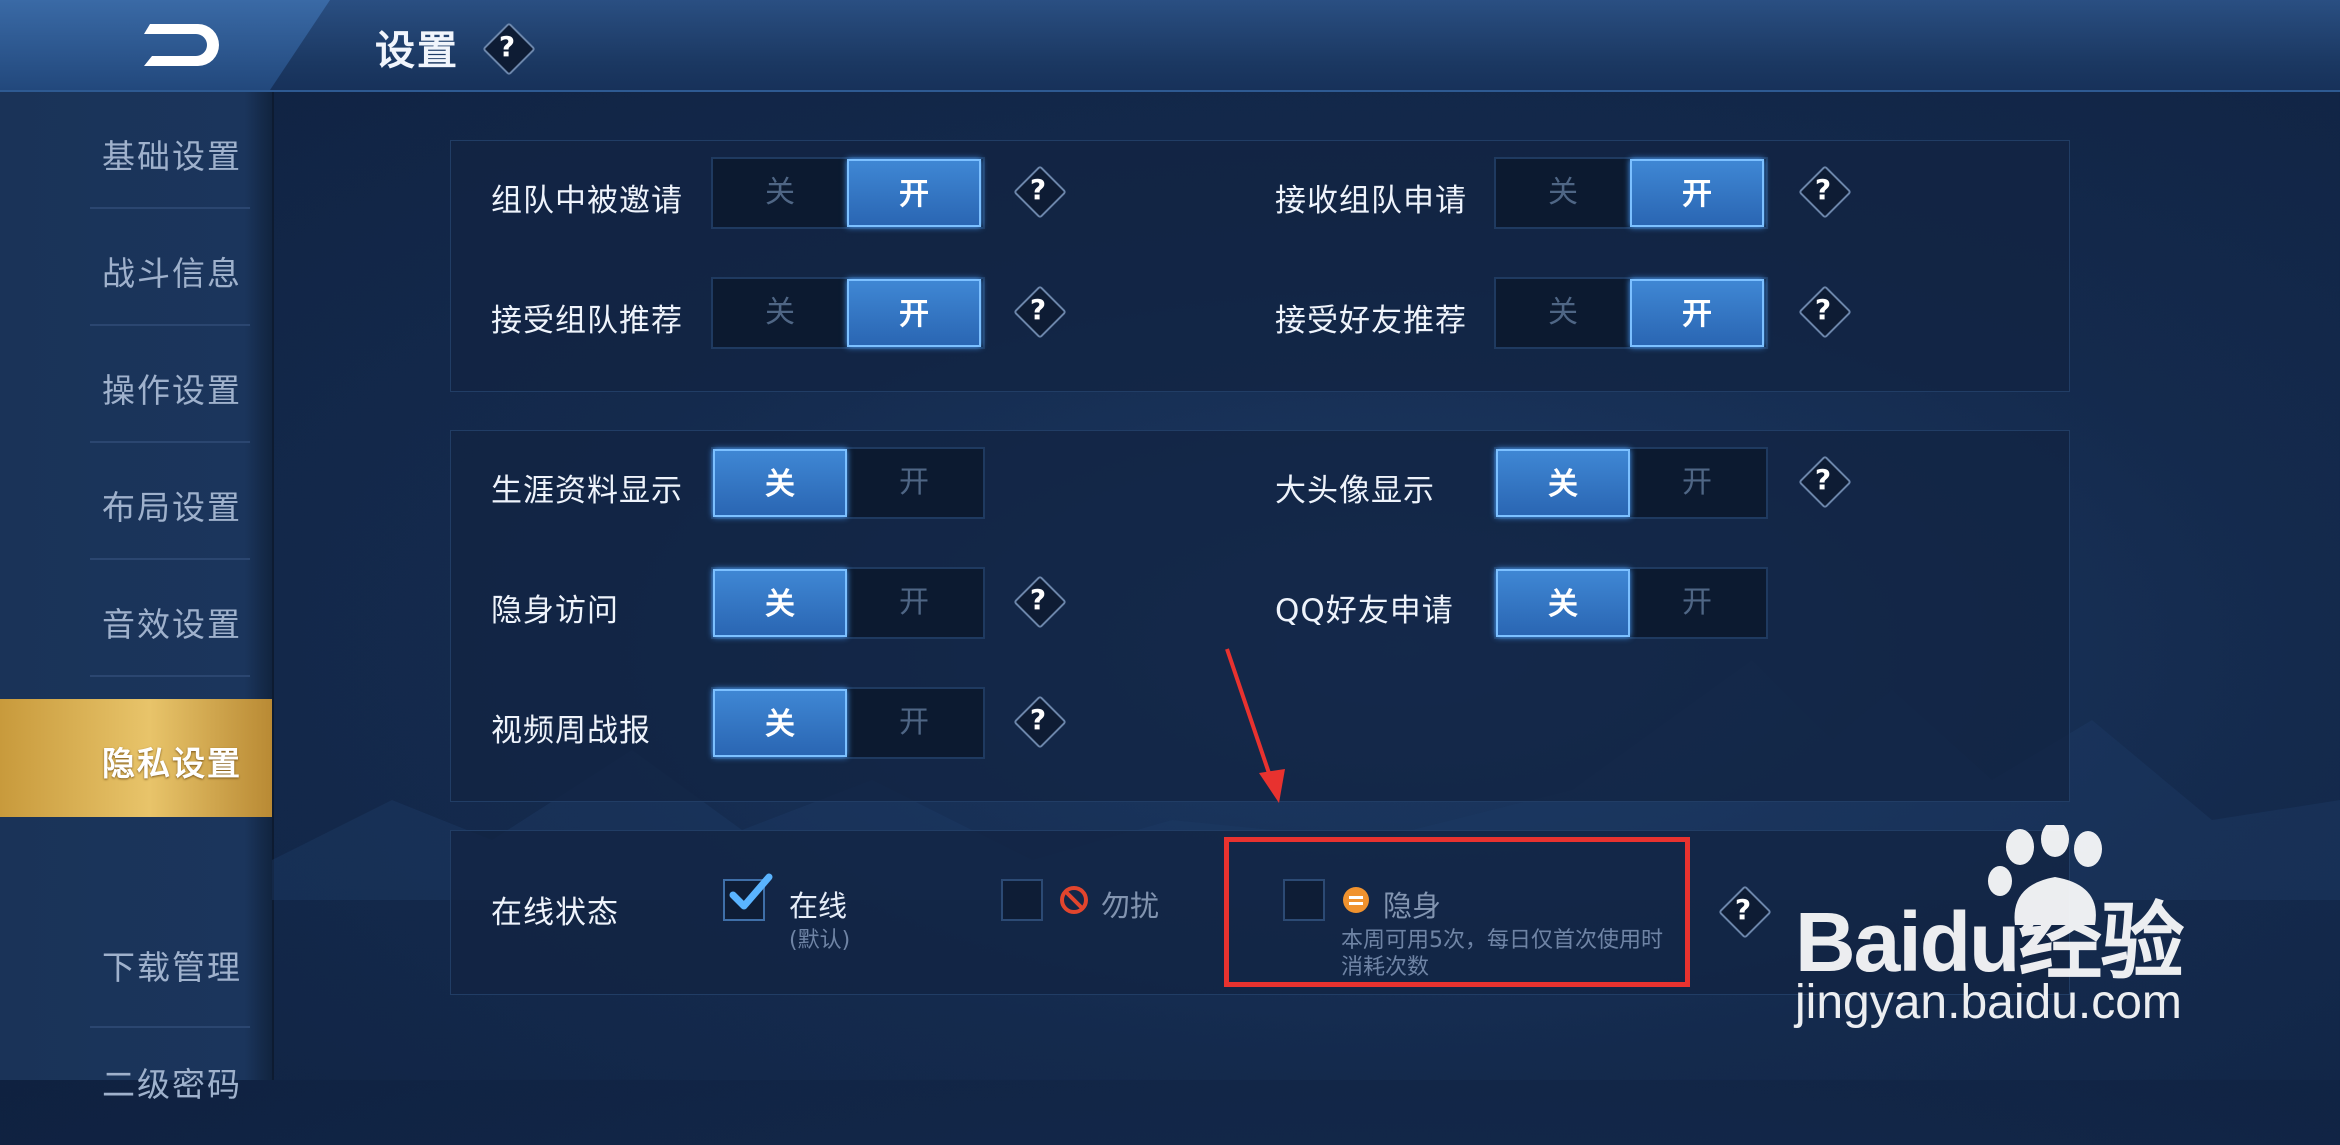 This screenshot has height=1145, width=2340. I want to click on setting-label-friend-recommend: 接受好友推荐, so click(1371, 321).